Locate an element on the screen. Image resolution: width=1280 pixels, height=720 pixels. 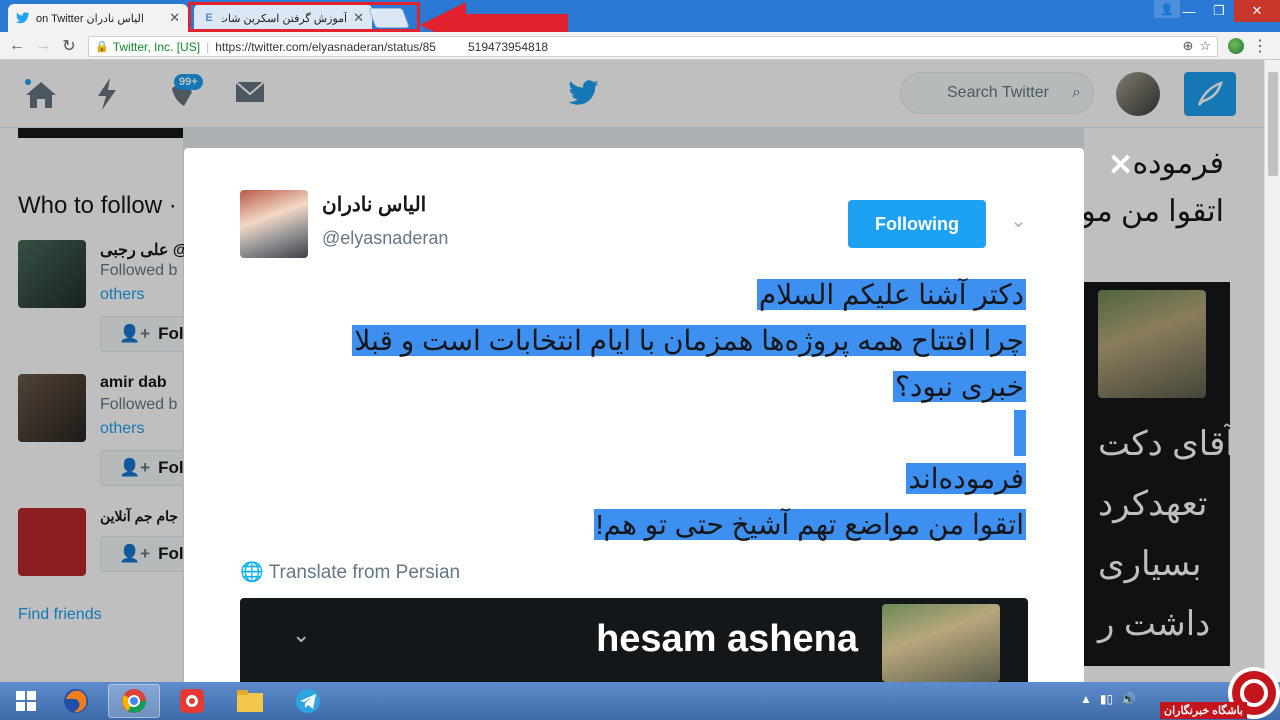
tab-twitter: الیاس نادران on Twitter ✕ is located at coordinates (98, 18).